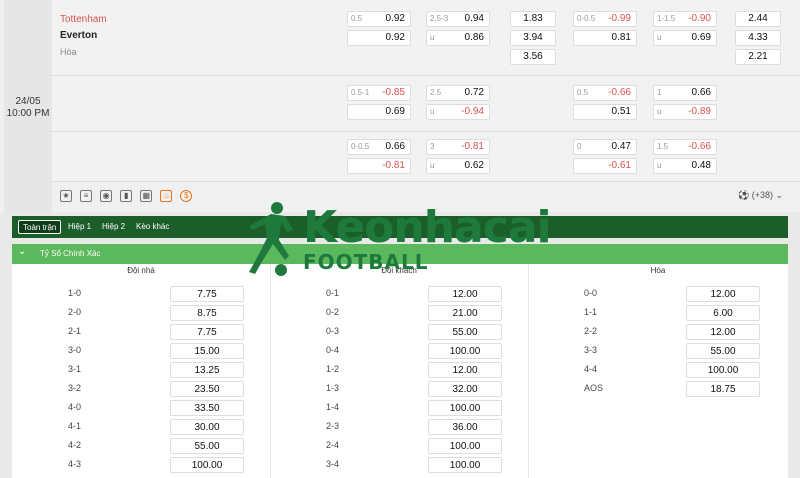  What do you see at coordinates (207, 389) in the screenshot?
I see `score-odds-button: 23.50` at bounding box center [207, 389].